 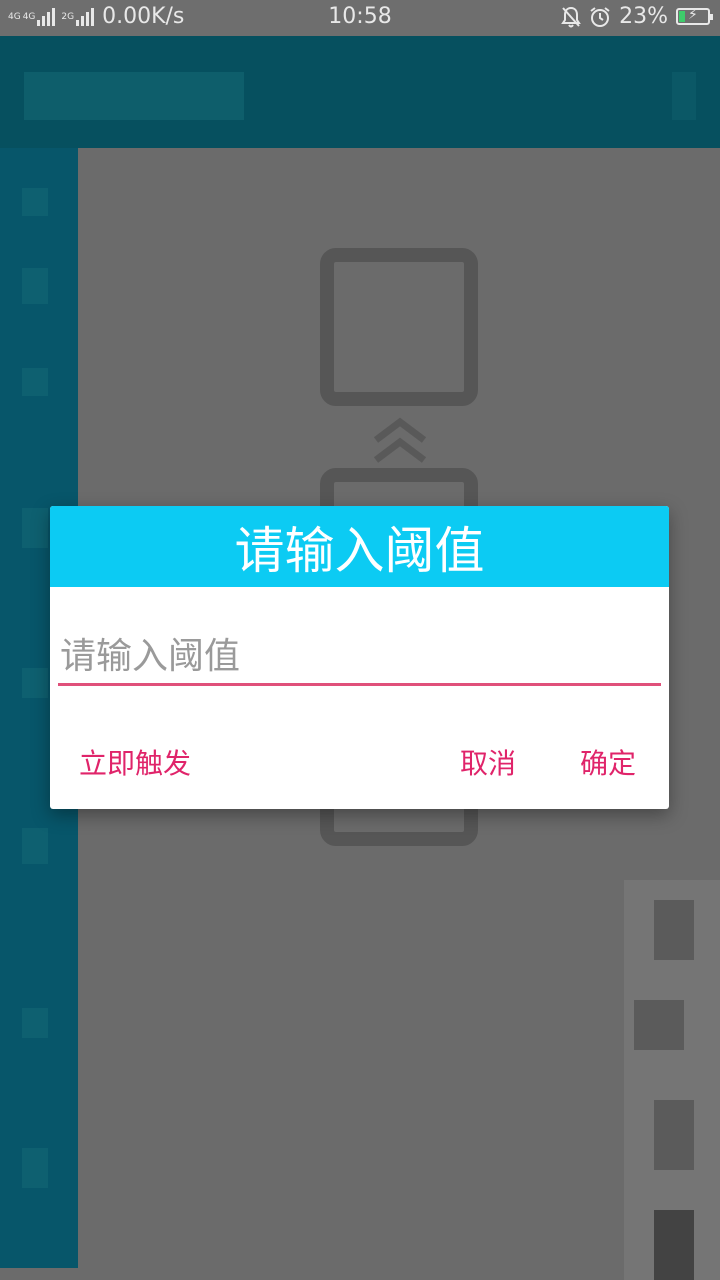 I want to click on alarm-clock-icon, so click(x=600, y=16).